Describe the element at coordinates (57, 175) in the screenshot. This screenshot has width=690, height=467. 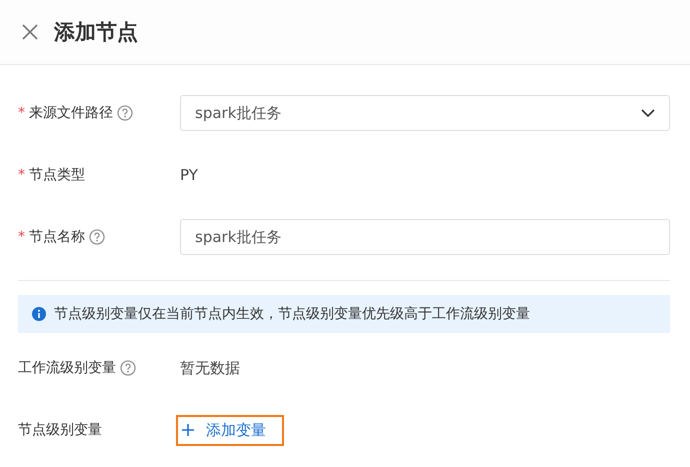
I see `field-label: 节点类型` at that location.